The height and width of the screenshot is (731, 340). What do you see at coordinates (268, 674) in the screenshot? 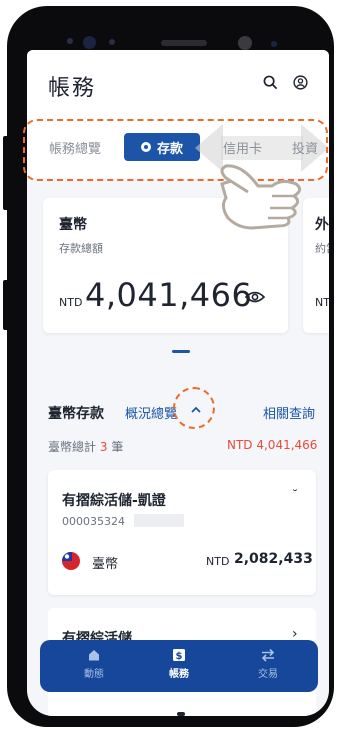
I see `nav-label: 交易` at bounding box center [268, 674].